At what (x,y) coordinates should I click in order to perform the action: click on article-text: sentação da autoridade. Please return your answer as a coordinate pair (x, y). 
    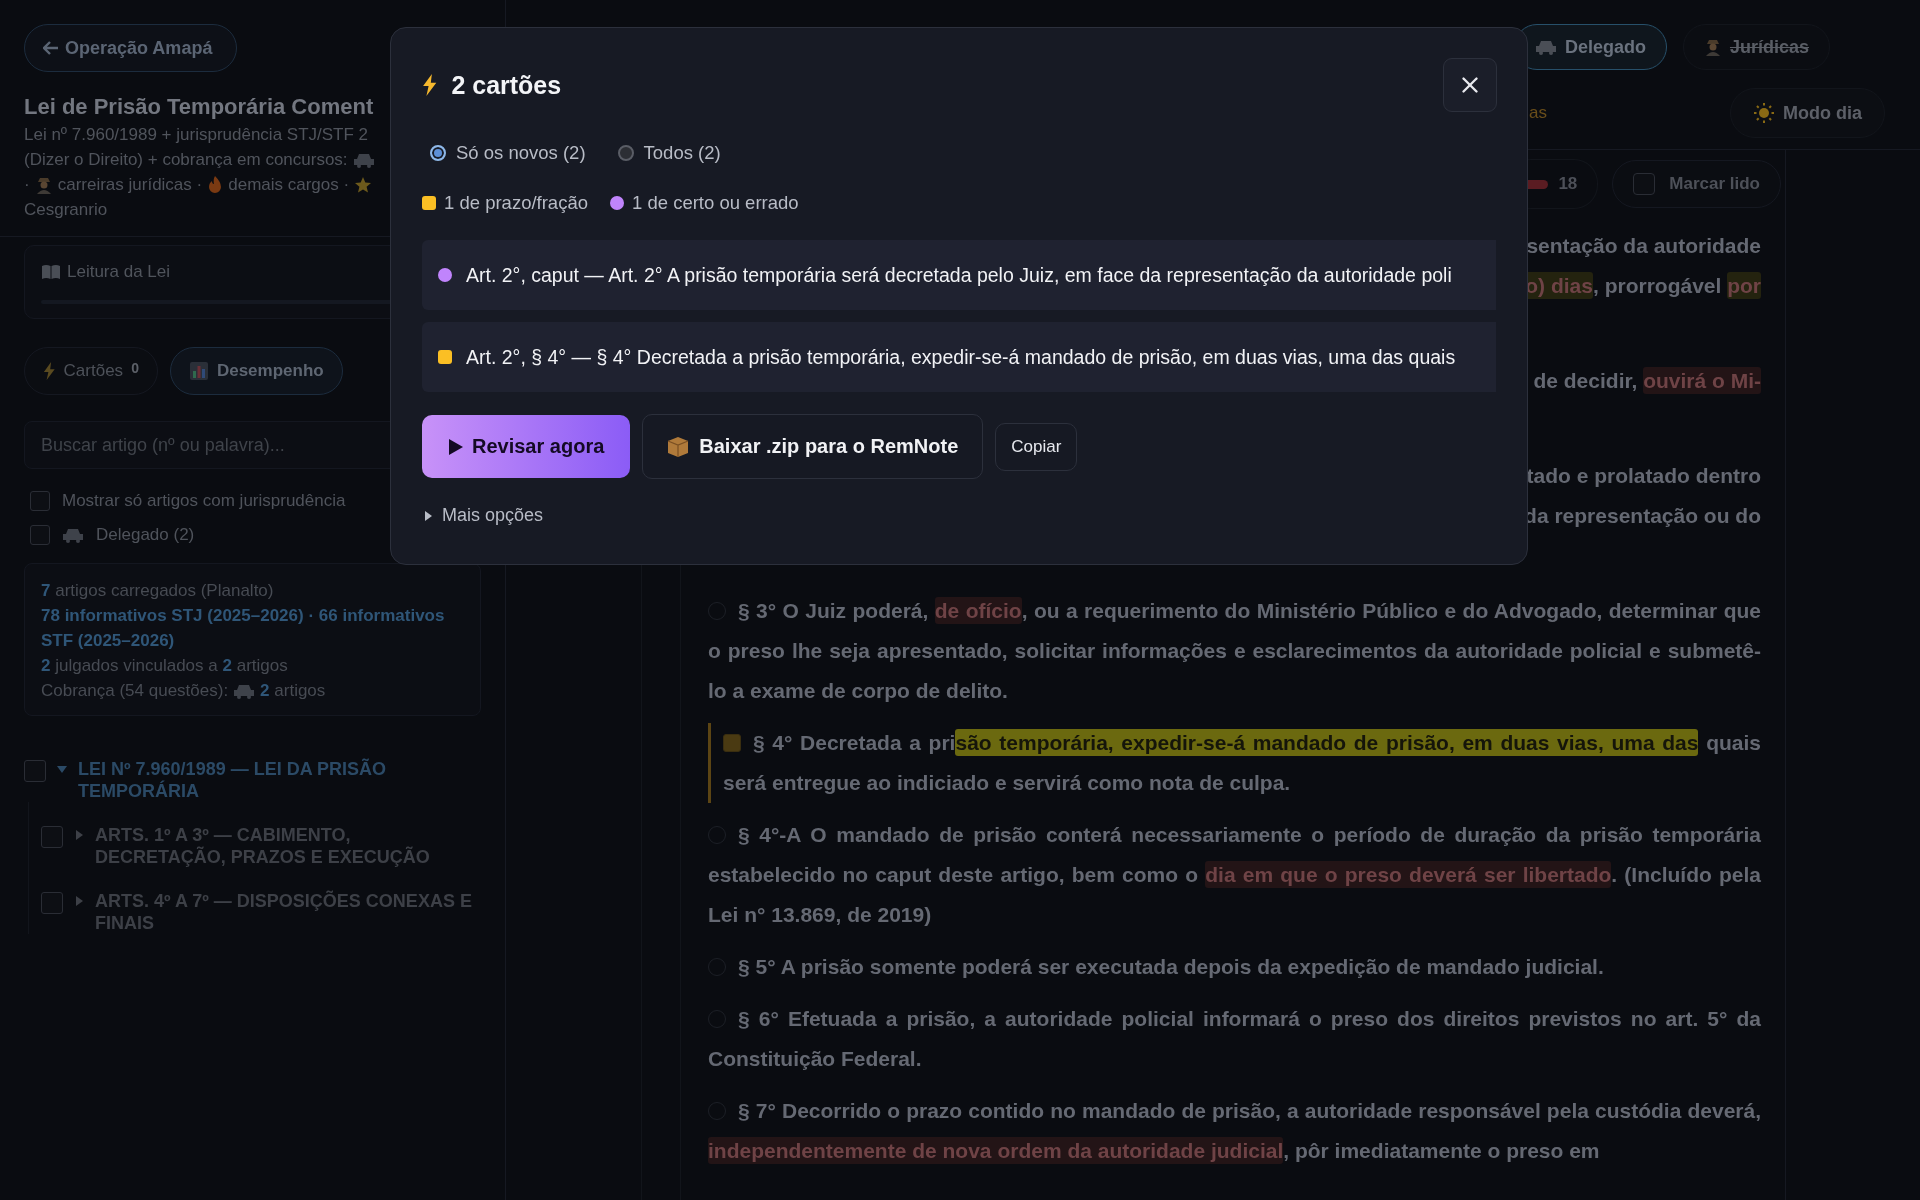
    Looking at the image, I should click on (1643, 246).